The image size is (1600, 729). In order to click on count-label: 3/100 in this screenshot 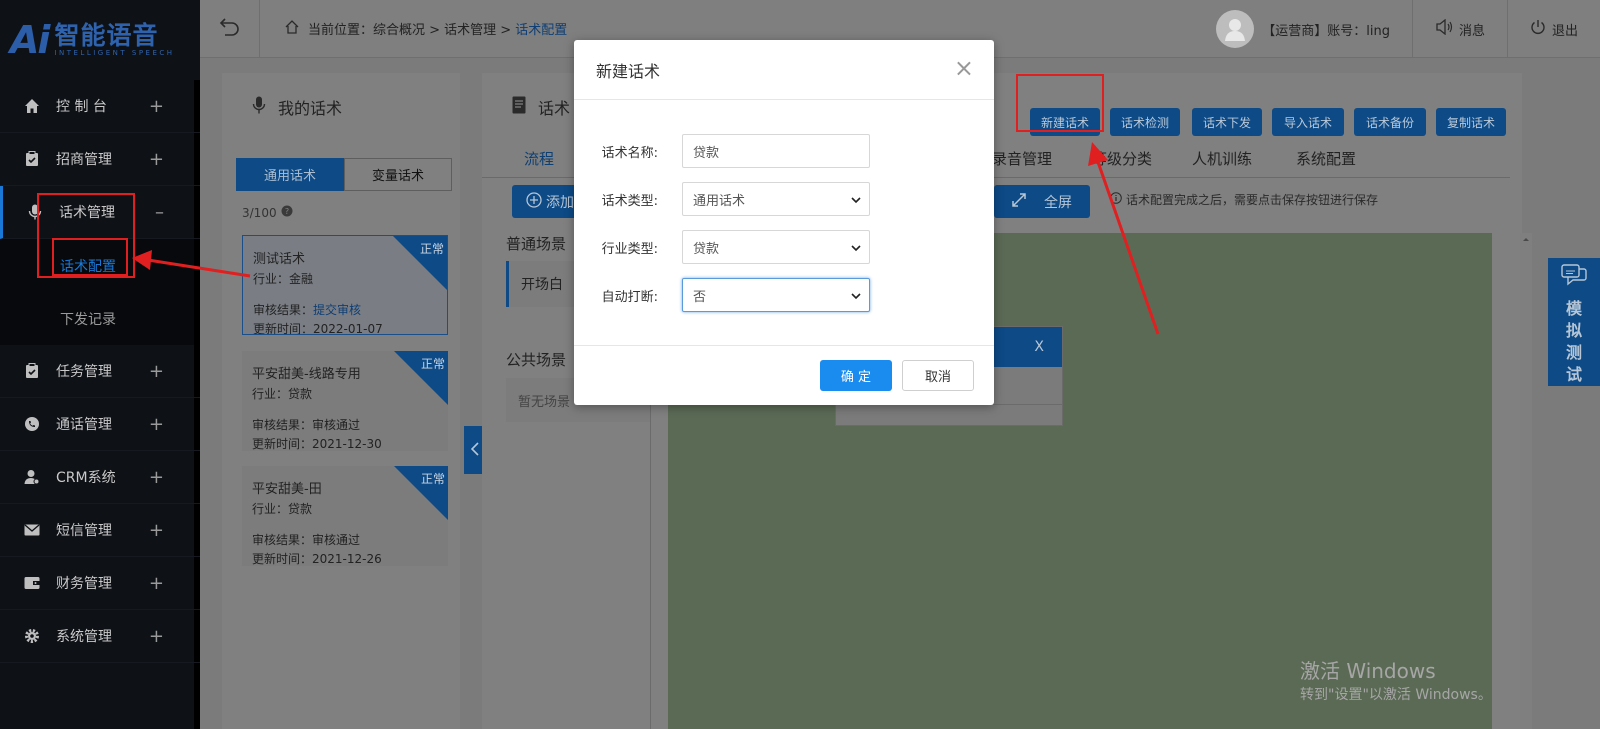, I will do `click(259, 212)`.